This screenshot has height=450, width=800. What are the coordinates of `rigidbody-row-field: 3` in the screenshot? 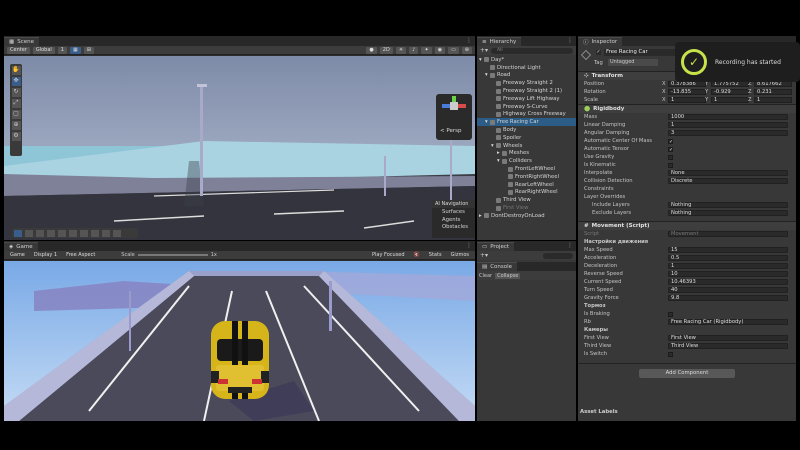 It's located at (728, 133).